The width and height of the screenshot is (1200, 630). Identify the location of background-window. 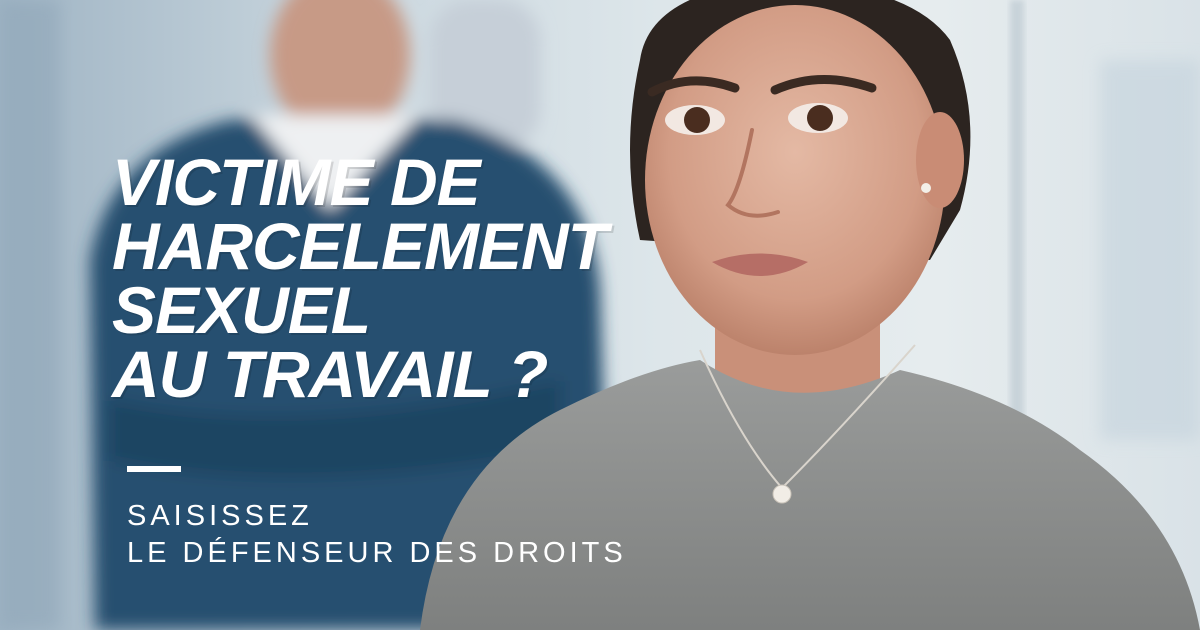
(1150, 250).